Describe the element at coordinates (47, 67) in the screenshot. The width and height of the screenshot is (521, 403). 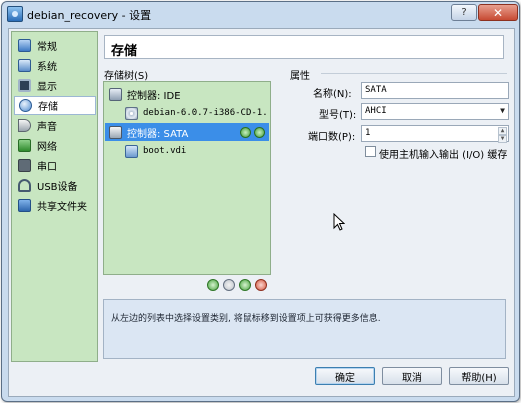
I see `sidebar-item-label: 系统` at that location.